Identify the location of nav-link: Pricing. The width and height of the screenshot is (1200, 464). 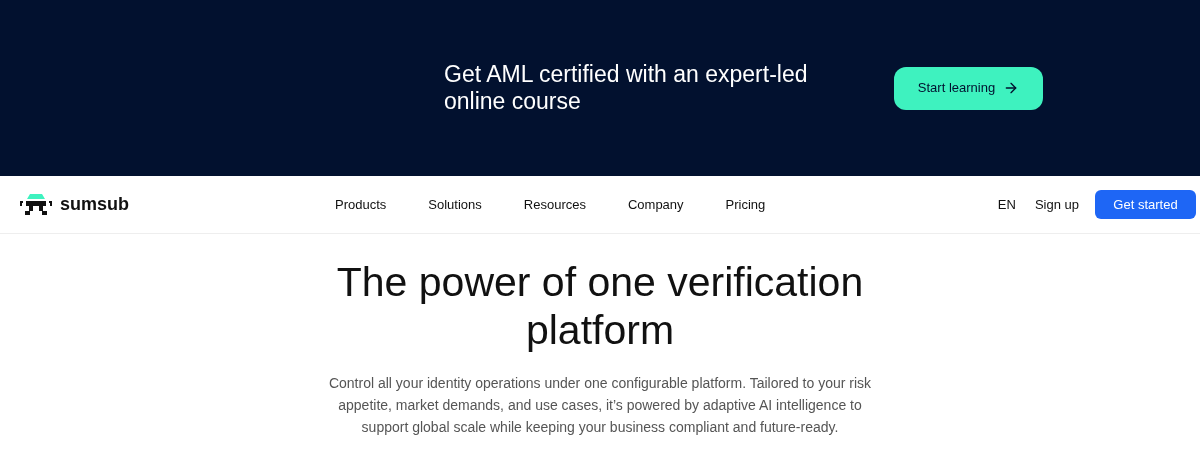
(745, 204).